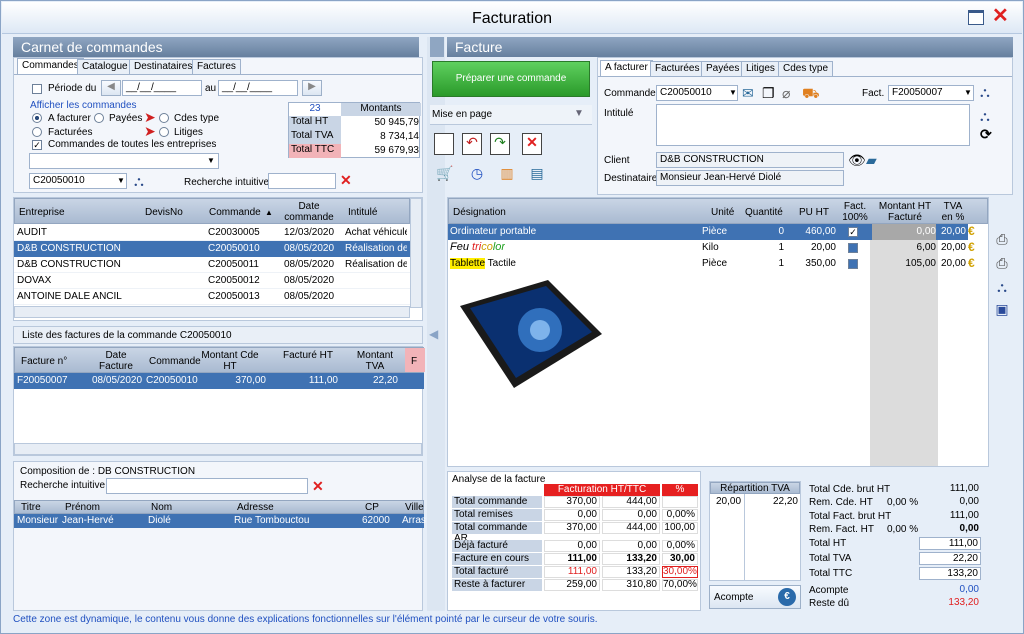 The height and width of the screenshot is (634, 1024). What do you see at coordinates (212, 297) in the screenshot?
I see `table-row: ANTOINE DALE ANCIL C20050013 08/05/2020` at bounding box center [212, 297].